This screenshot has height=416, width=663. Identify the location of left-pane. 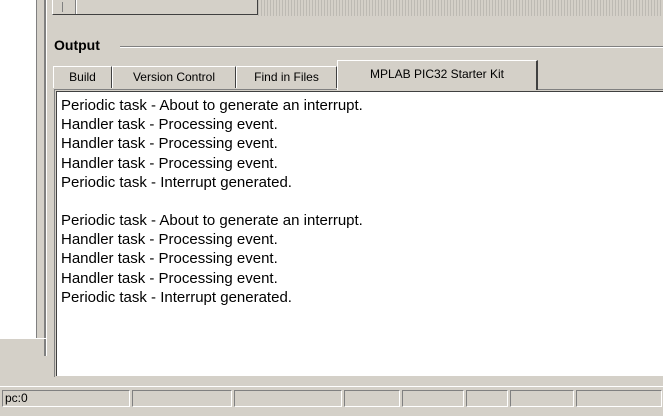
(18, 169).